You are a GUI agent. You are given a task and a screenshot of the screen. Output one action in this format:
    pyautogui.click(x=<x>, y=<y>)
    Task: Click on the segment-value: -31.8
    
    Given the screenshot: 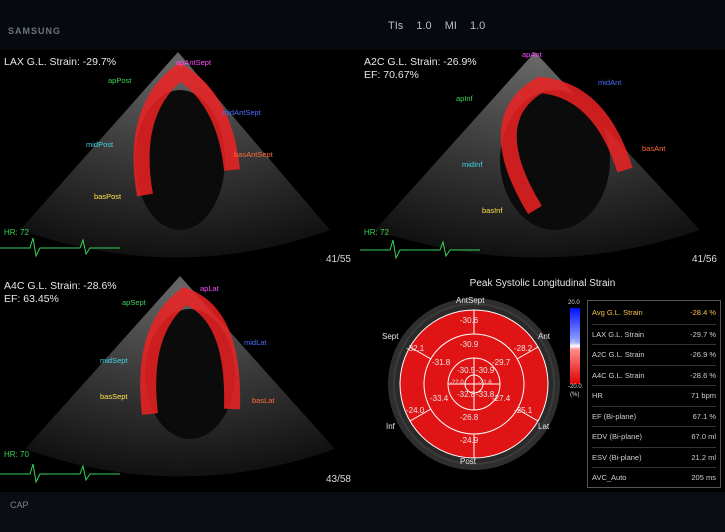 What is the action you would take?
    pyautogui.click(x=441, y=362)
    